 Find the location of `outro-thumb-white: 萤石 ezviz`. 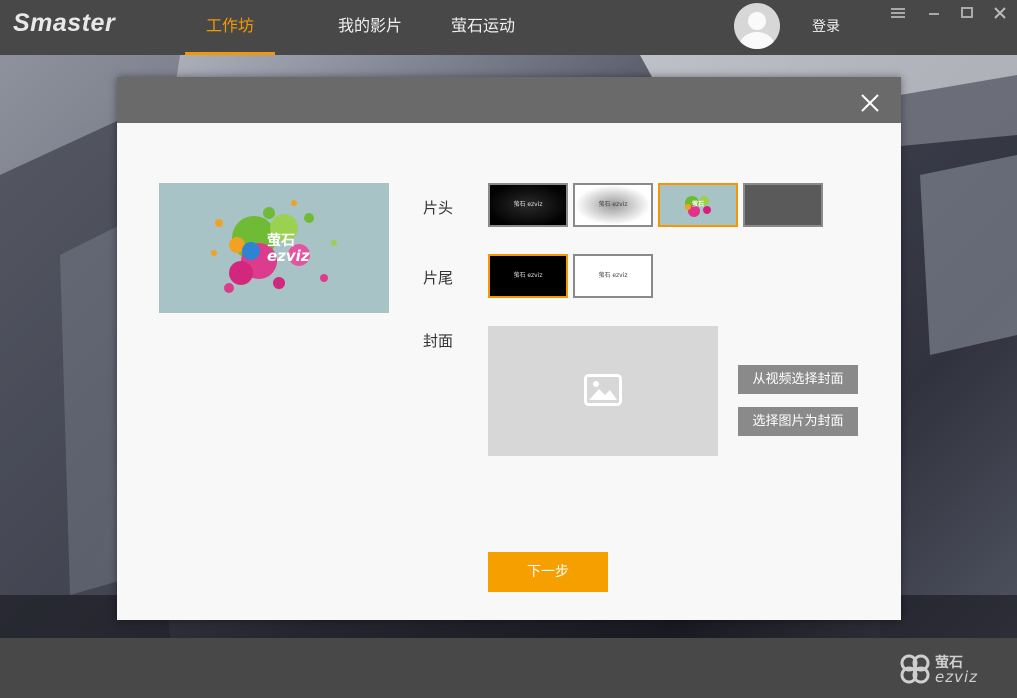

outro-thumb-white: 萤石 ezviz is located at coordinates (613, 276).